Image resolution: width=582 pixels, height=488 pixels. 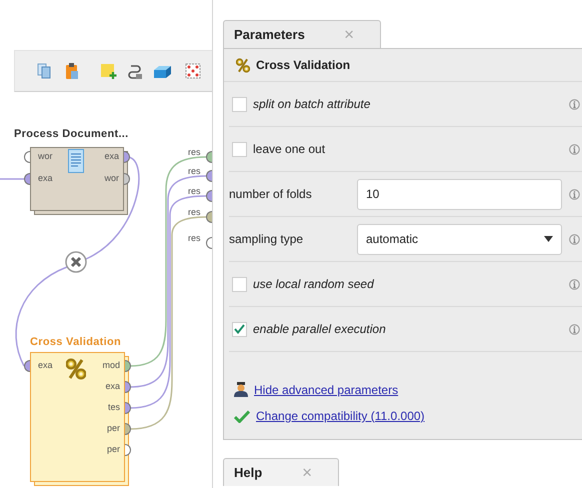 What do you see at coordinates (271, 194) in the screenshot?
I see `parameter-label: number of folds` at bounding box center [271, 194].